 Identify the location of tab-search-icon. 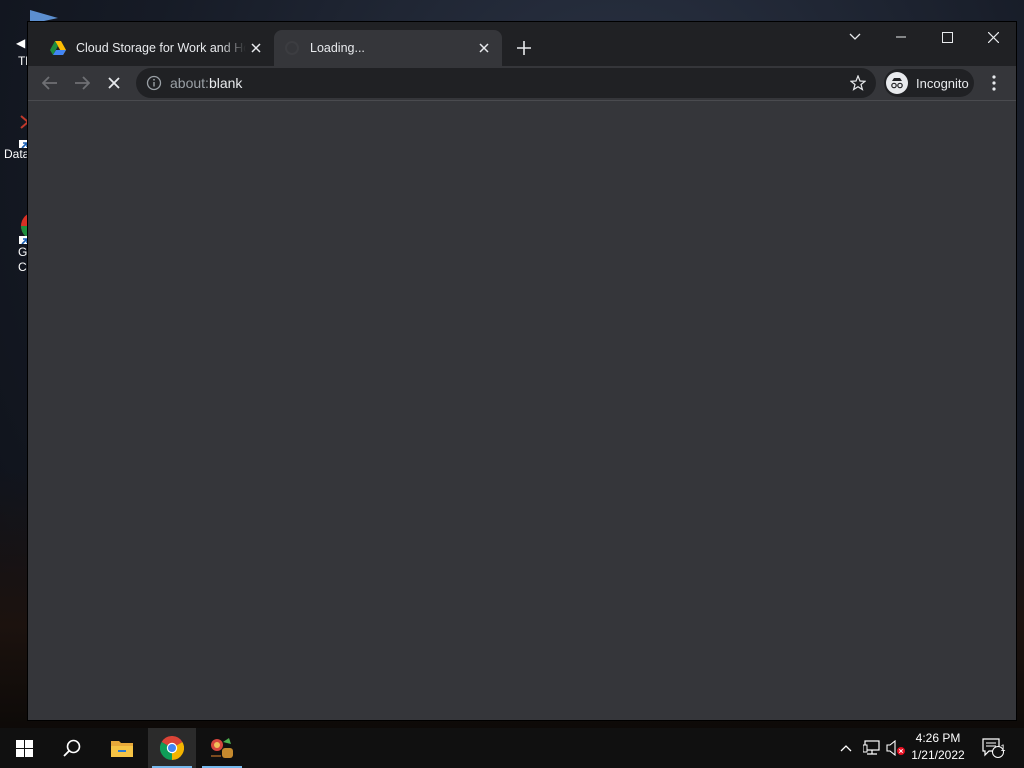
(855, 36).